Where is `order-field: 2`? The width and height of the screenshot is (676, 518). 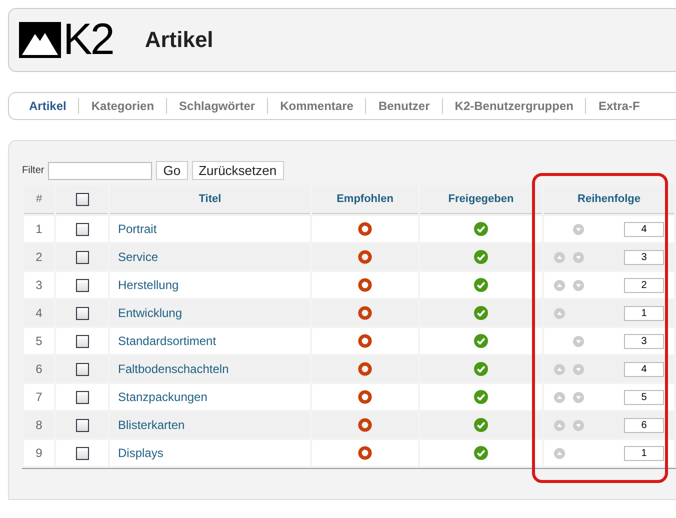
order-field: 2 is located at coordinates (644, 285).